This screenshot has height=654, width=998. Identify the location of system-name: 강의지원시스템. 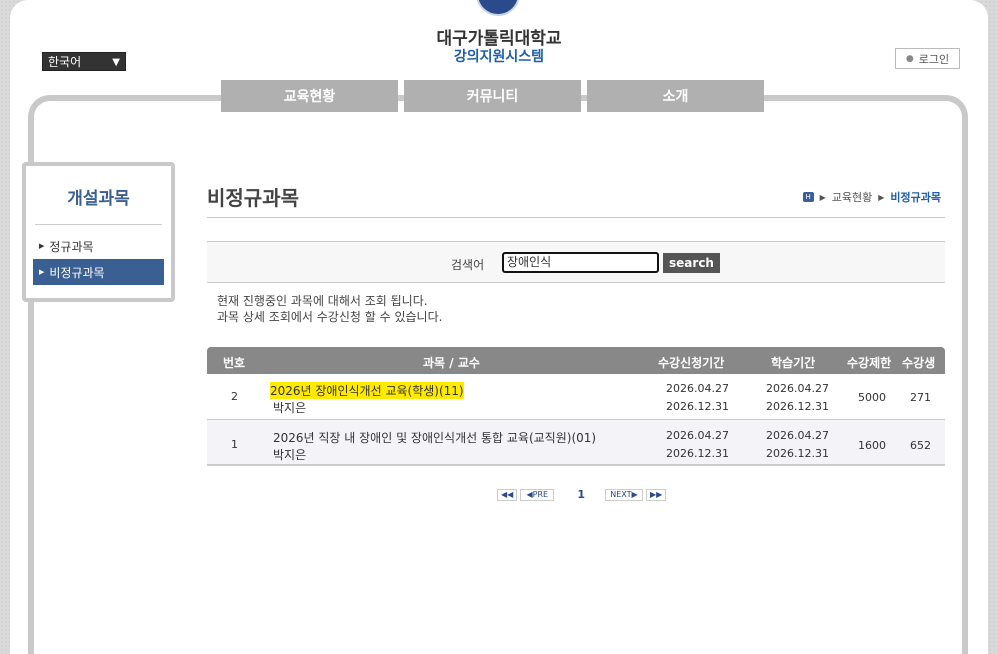
(499, 57).